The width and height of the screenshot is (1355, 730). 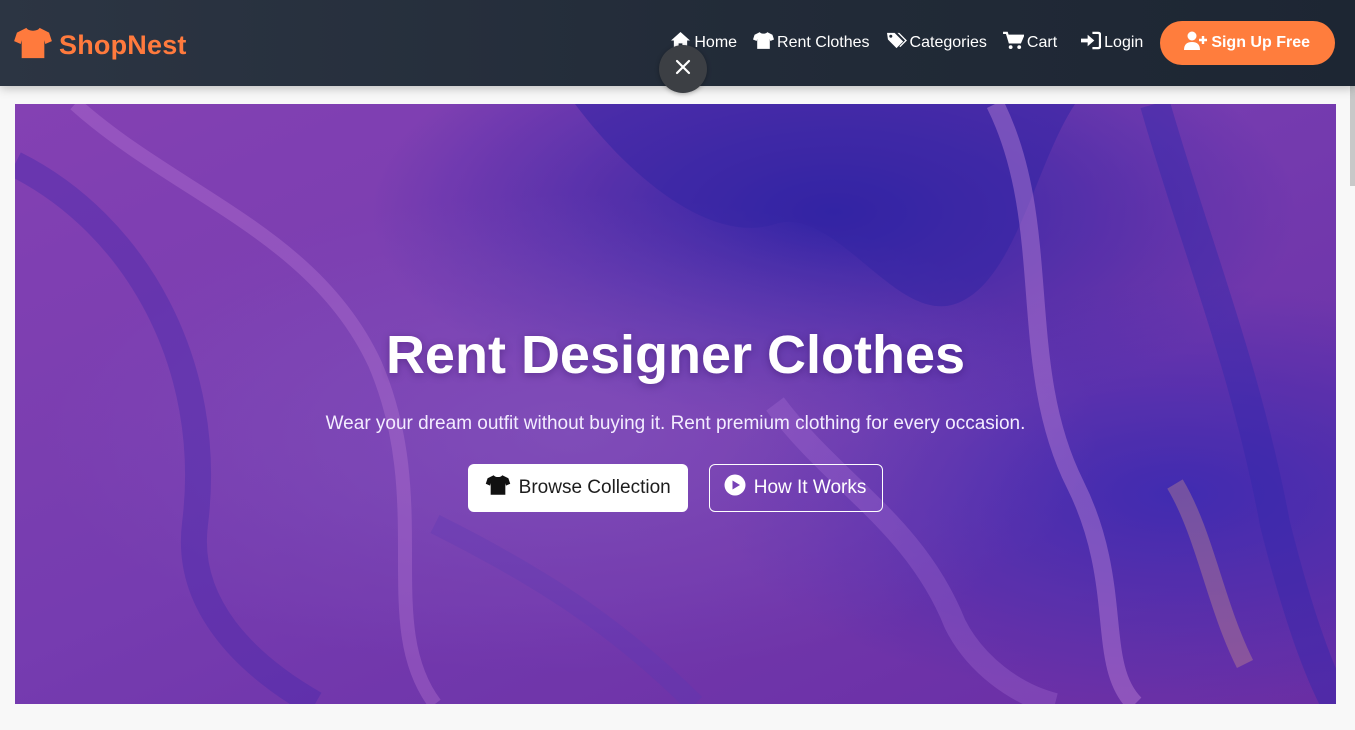 What do you see at coordinates (1042, 42) in the screenshot?
I see `nav-link-label: Cart` at bounding box center [1042, 42].